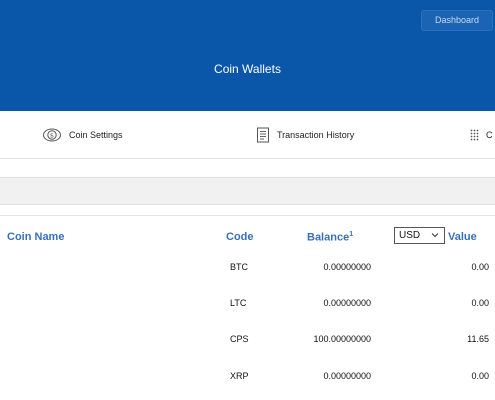  I want to click on column-balance: Balance1, so click(330, 237).